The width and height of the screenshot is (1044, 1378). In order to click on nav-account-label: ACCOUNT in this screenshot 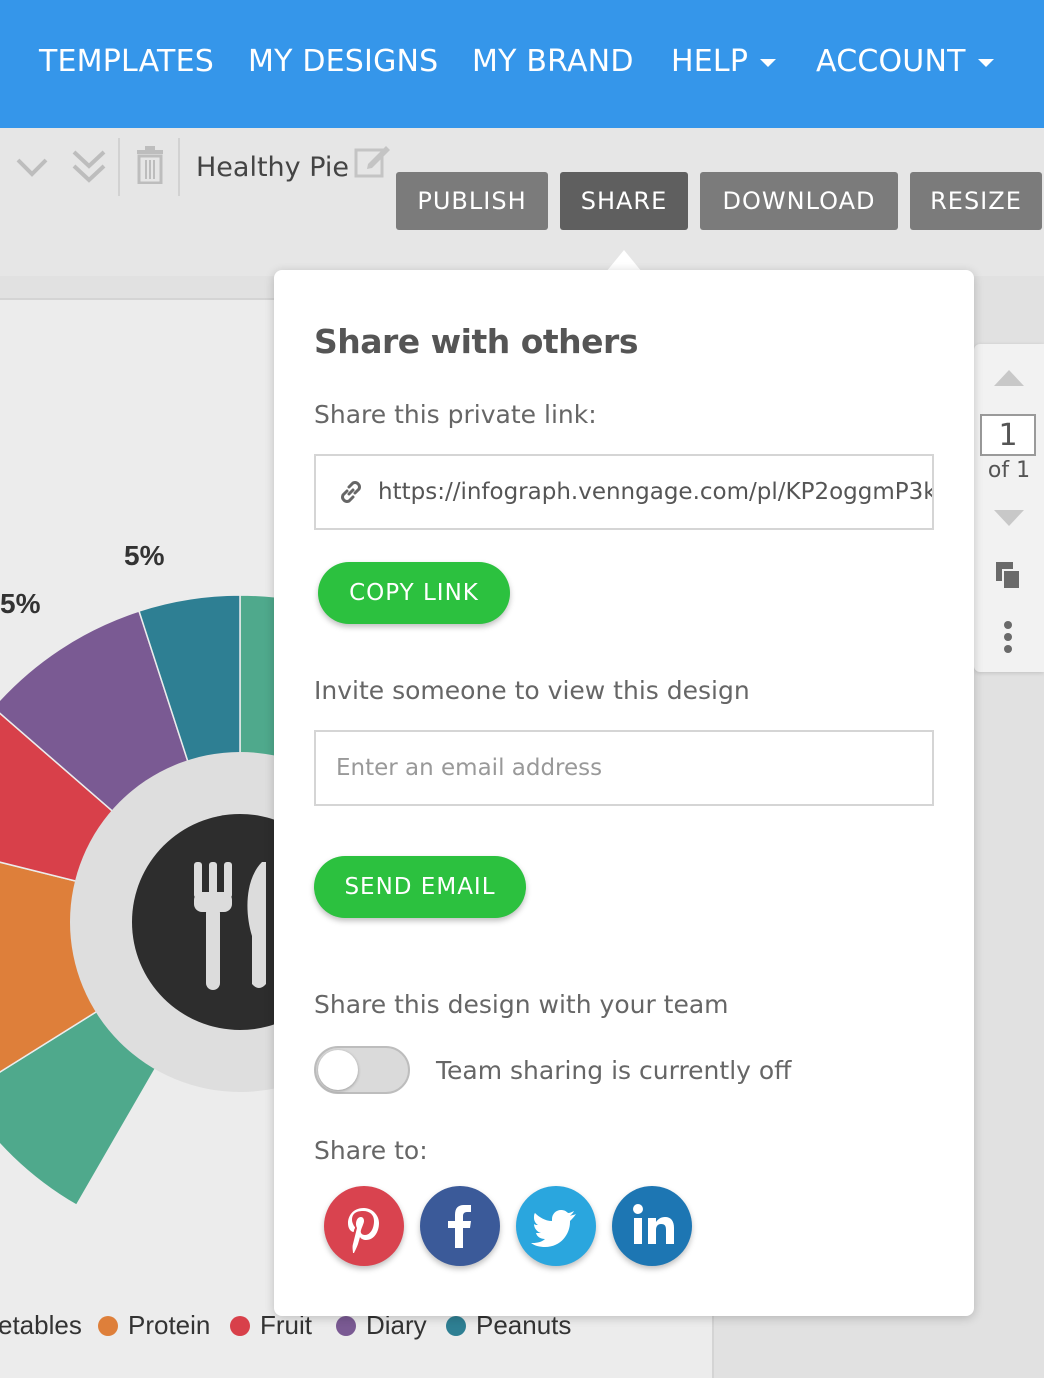, I will do `click(891, 61)`.